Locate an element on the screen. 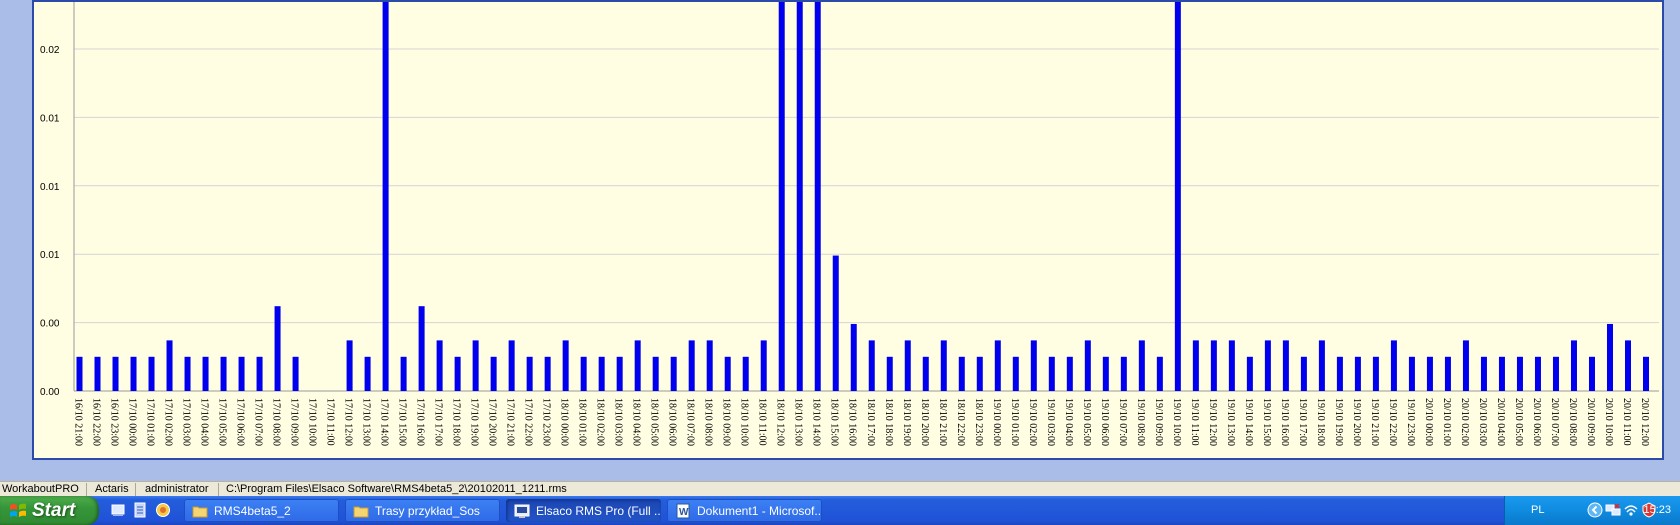  x-tick-label: 20/10 00:00 is located at coordinates (1428, 422).